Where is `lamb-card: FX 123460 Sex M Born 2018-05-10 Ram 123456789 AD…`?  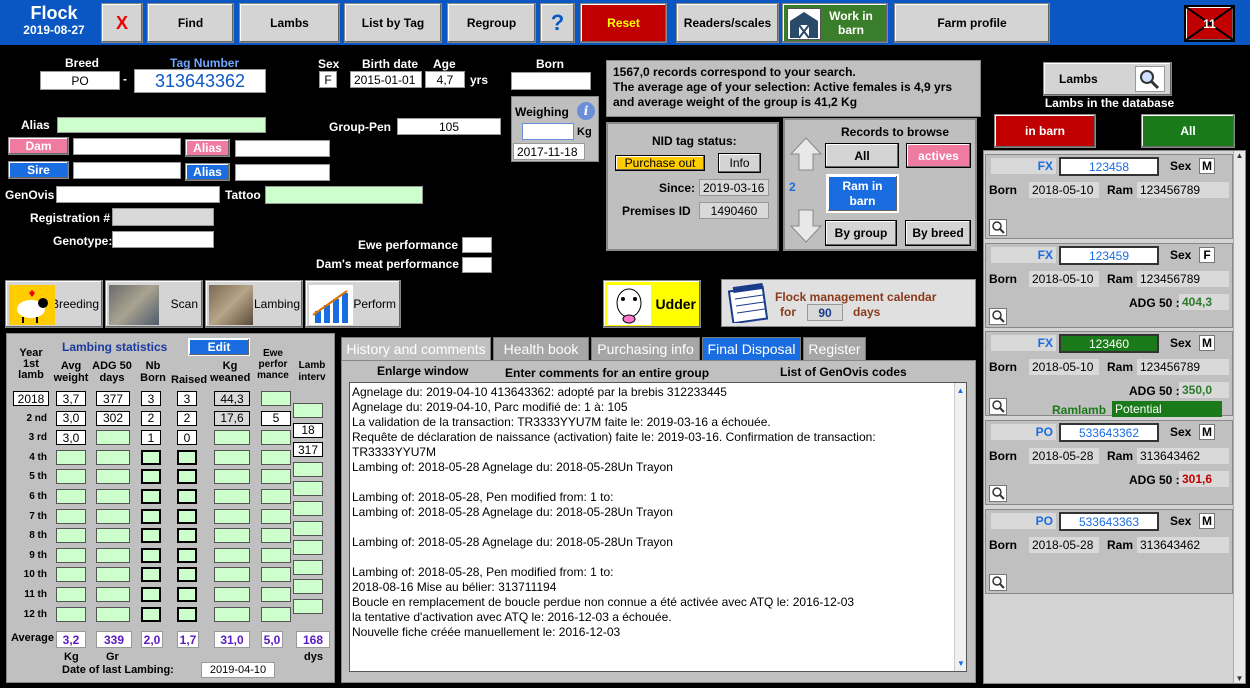
lamb-card: FX 123460 Sex M Born 2018-05-10 Ram 123456789 AD… is located at coordinates (1109, 374).